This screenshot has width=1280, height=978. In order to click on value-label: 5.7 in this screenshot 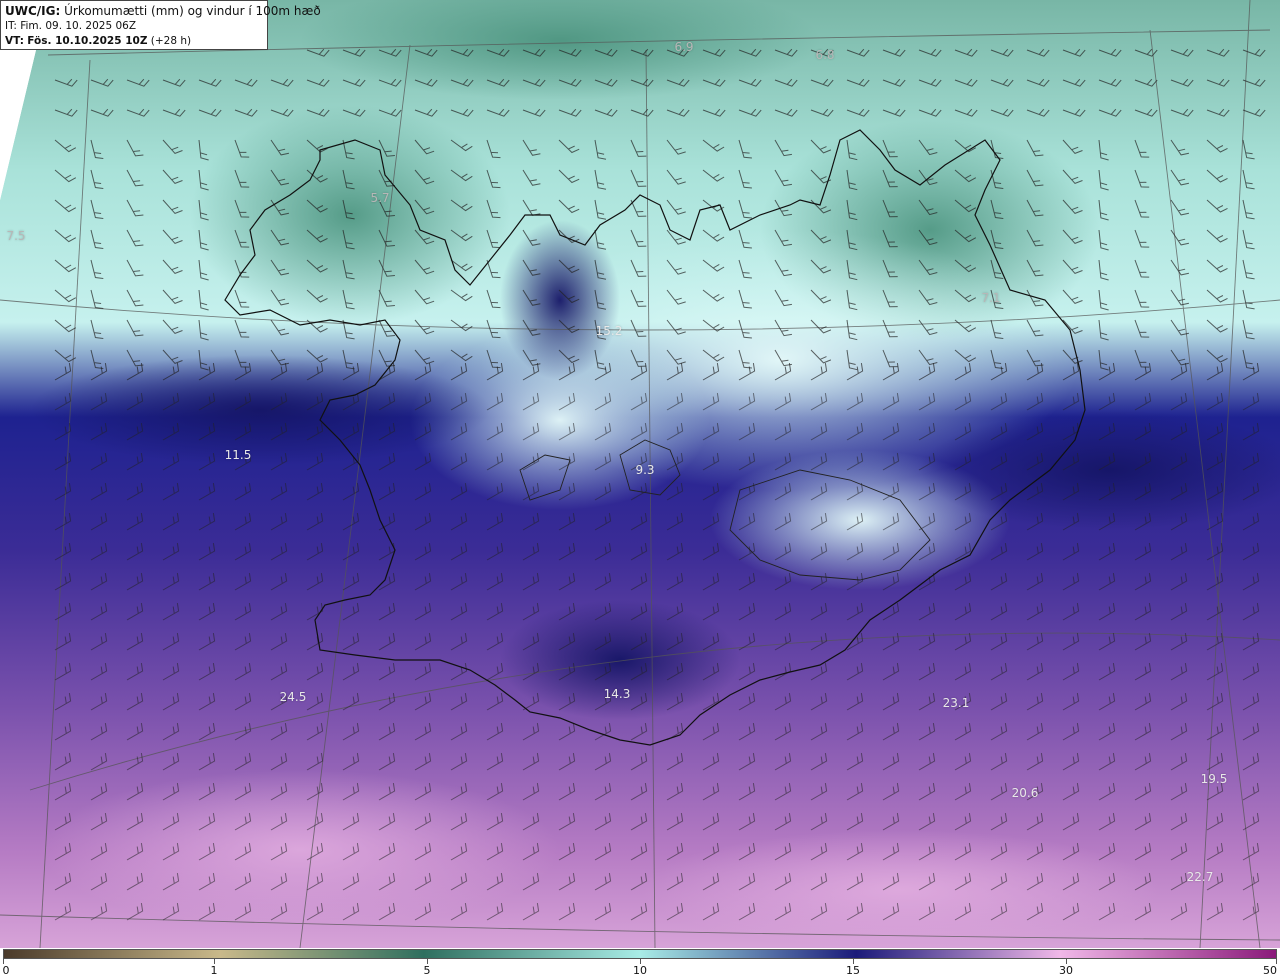, I will do `click(380, 198)`.